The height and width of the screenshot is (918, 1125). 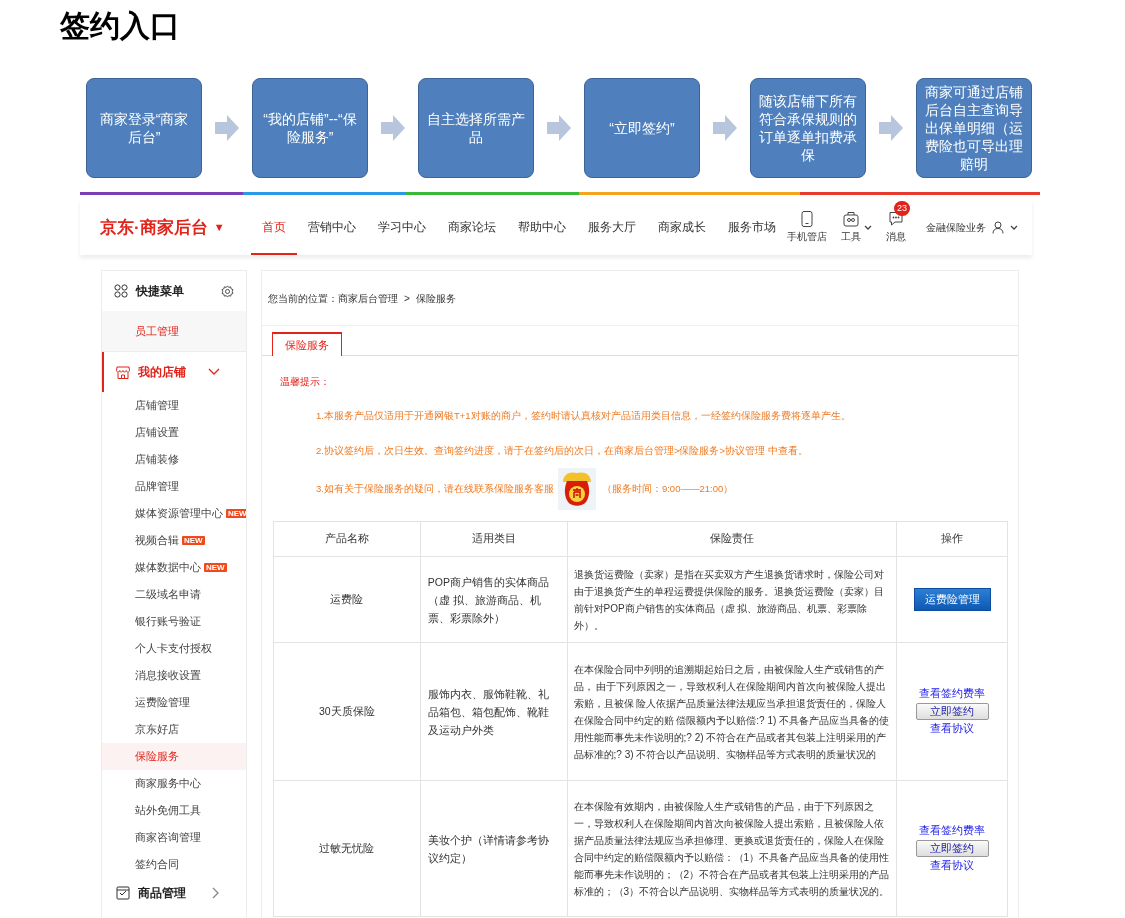 What do you see at coordinates (542, 227) in the screenshot?
I see `nav-tab: 帮助中心` at bounding box center [542, 227].